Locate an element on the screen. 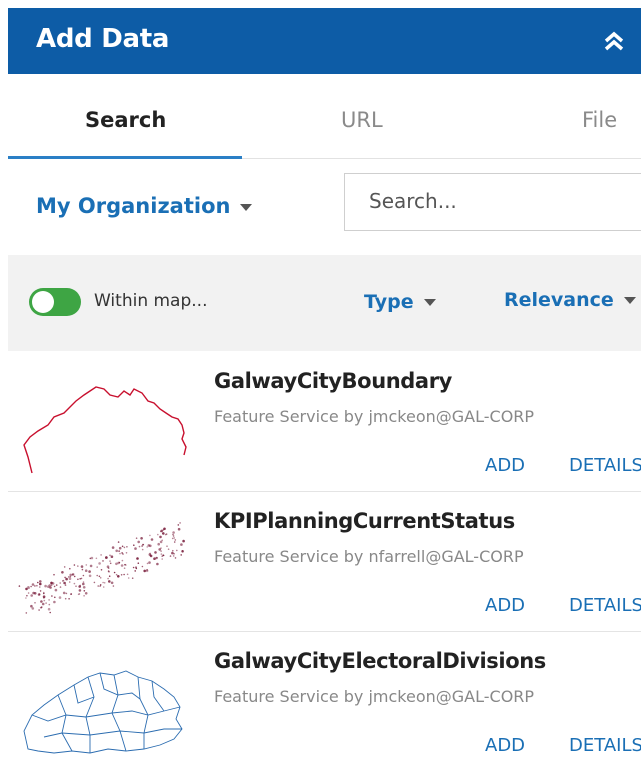 This screenshot has width=641, height=771. caret-down-icon is located at coordinates (429, 302).